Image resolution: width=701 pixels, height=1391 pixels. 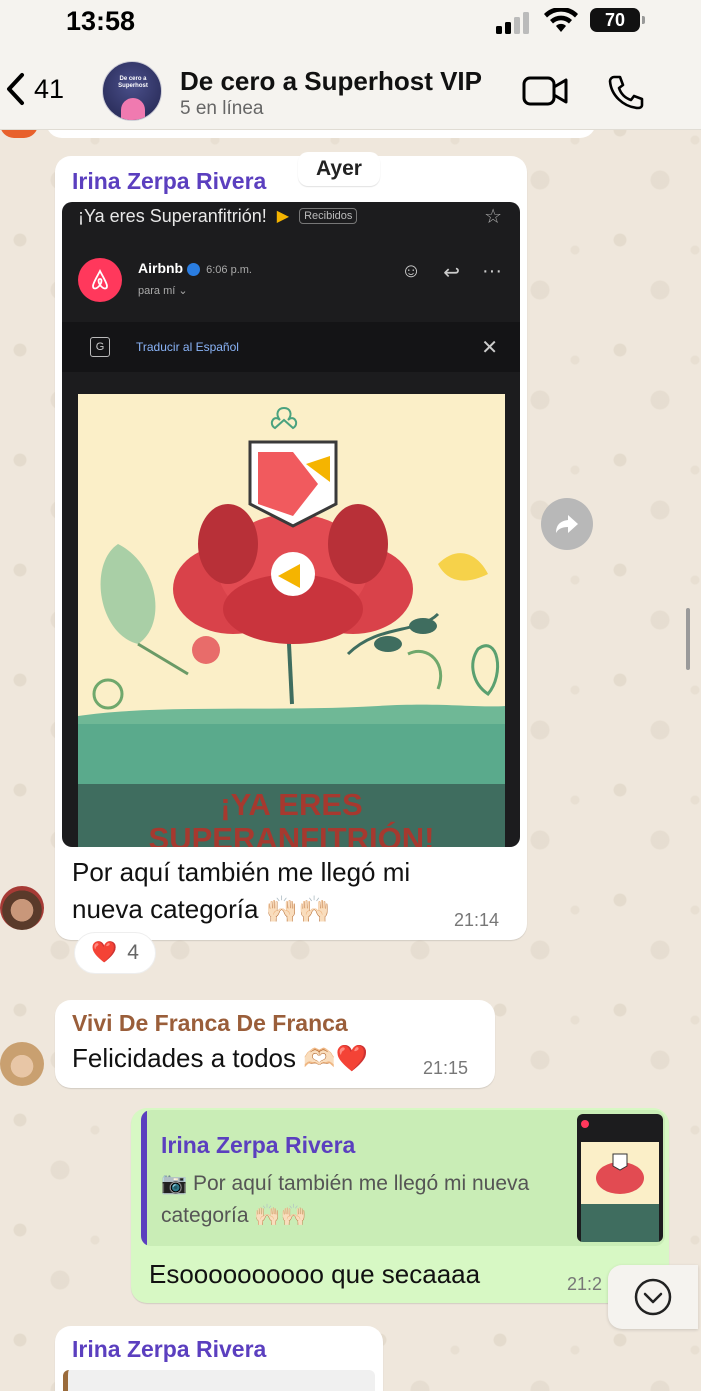 What do you see at coordinates (133, 952) in the screenshot?
I see `reaction-count: 4` at bounding box center [133, 952].